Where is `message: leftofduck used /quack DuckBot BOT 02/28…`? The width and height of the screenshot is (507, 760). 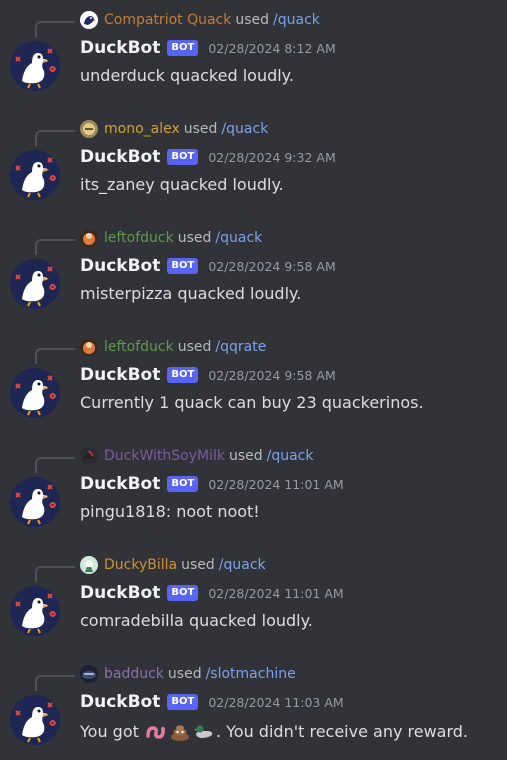 message: leftofduck used /quack DuckBot BOT 02/28… is located at coordinates (253, 268).